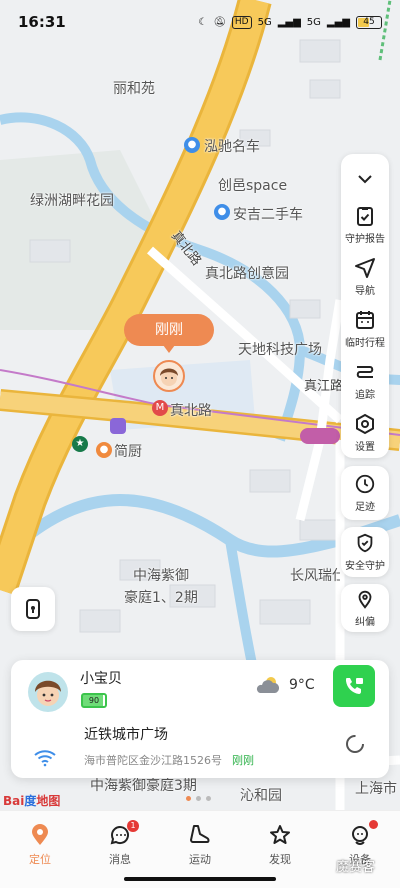 This screenshot has height=888, width=400. Describe the element at coordinates (280, 834) in the screenshot. I see `star-icon` at that location.